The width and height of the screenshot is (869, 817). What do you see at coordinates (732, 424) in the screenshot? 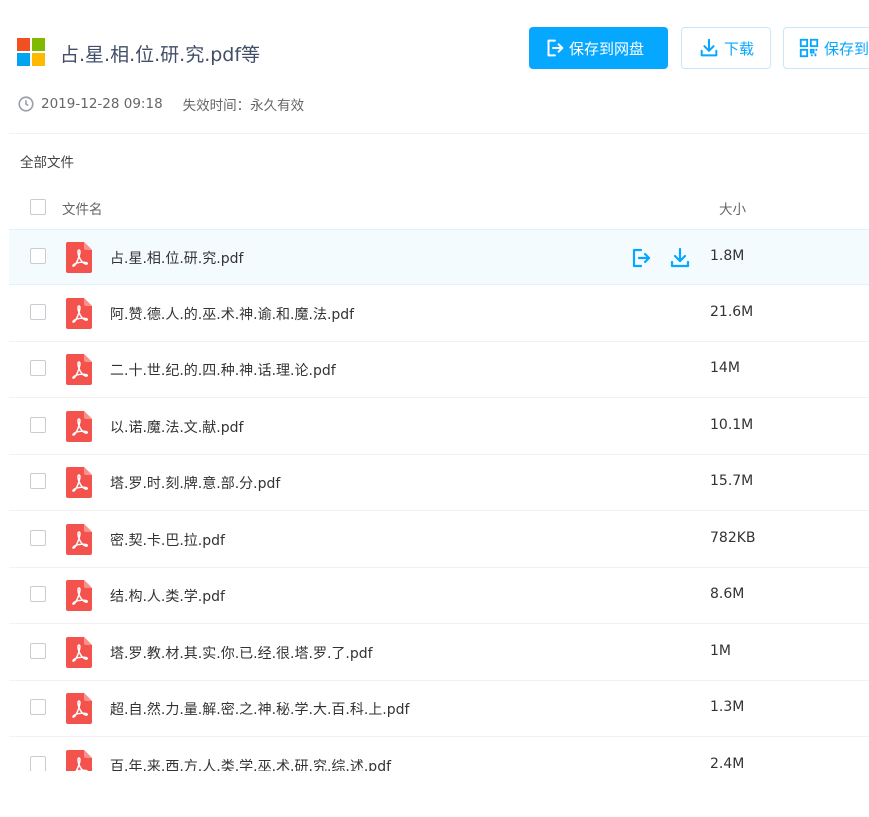
I see `file-size: 10.1M` at bounding box center [732, 424].